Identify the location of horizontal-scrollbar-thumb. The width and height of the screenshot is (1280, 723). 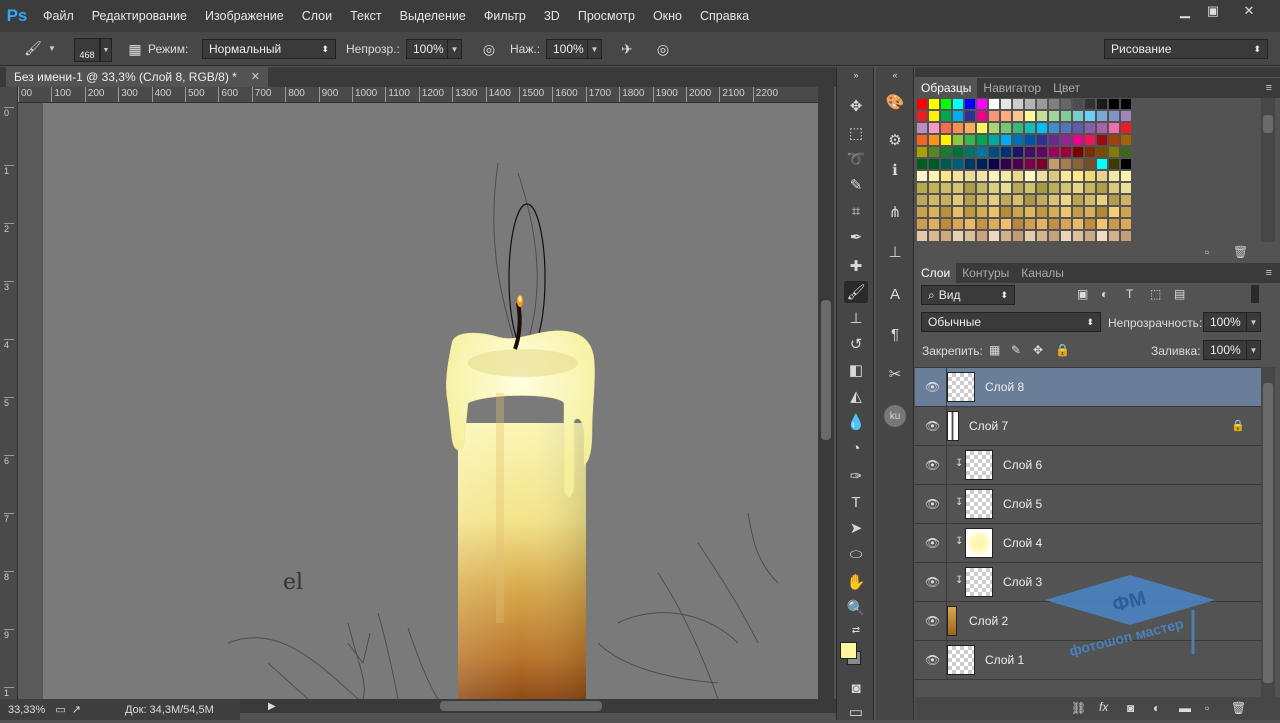
(521, 706).